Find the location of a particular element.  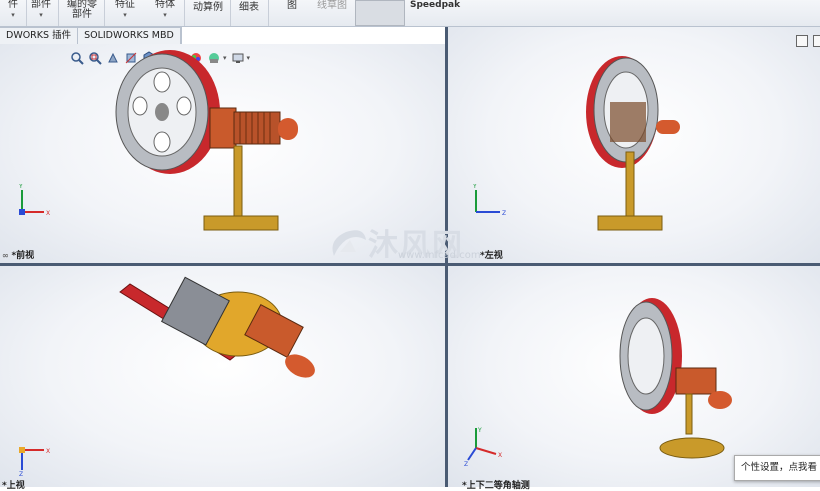

ribbon-item-part: 件 ▾ is located at coordinates (13, 13).